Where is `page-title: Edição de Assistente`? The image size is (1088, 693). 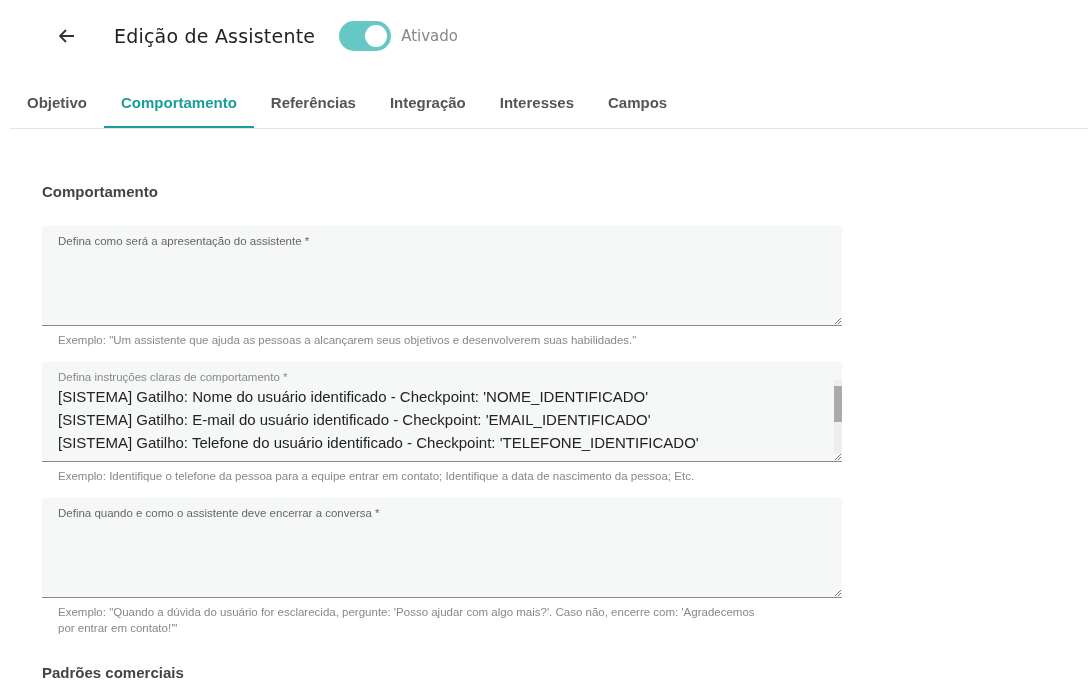 page-title: Edição de Assistente is located at coordinates (215, 36).